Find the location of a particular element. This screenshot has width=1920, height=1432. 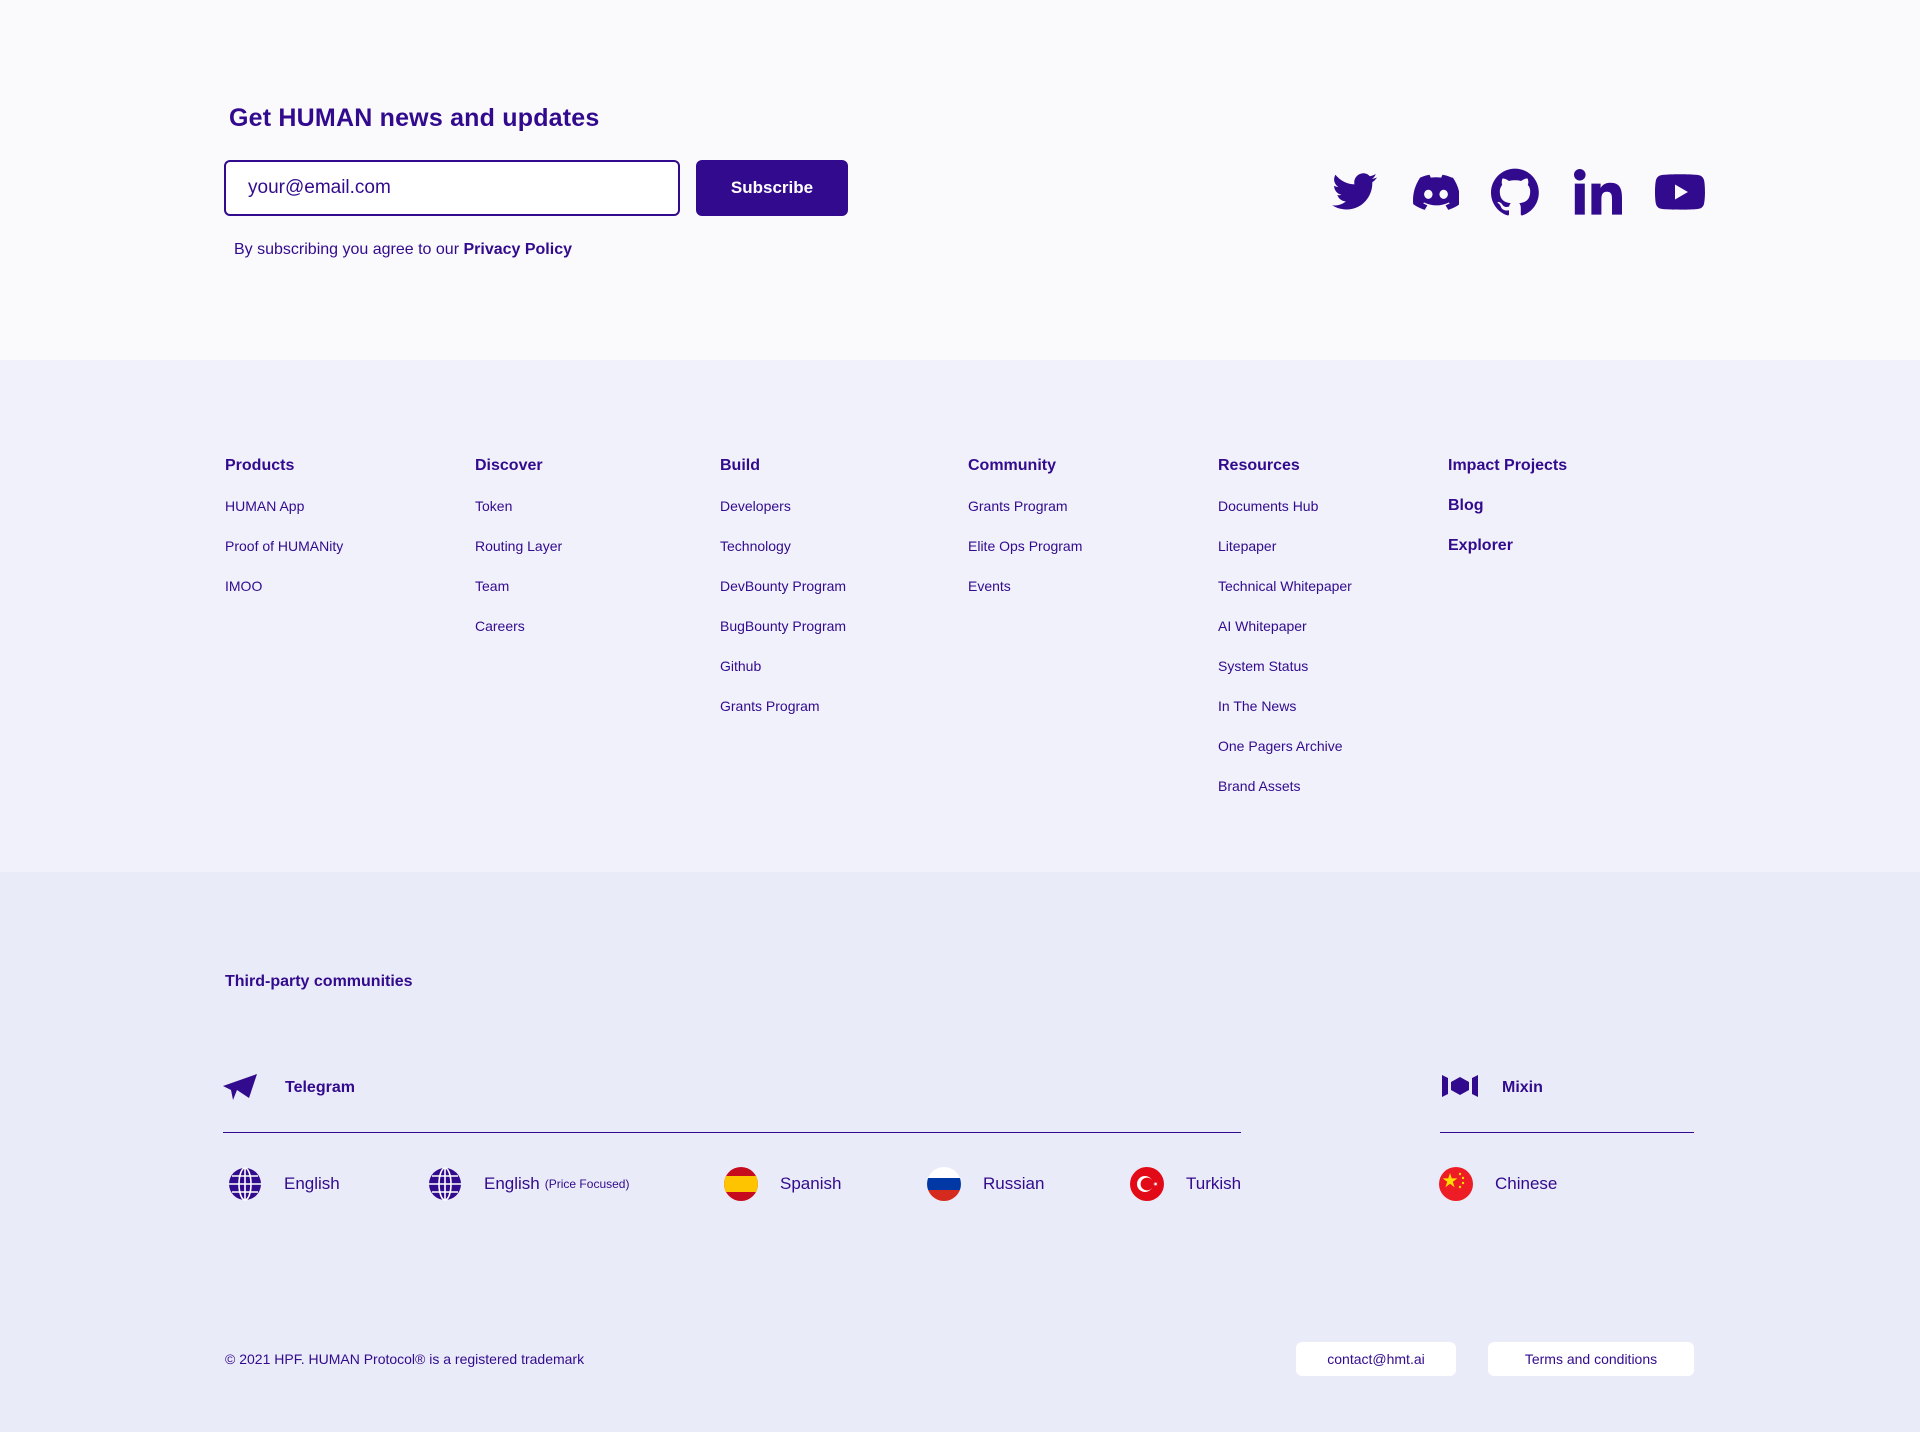

telegram-icon is located at coordinates (240, 1088).